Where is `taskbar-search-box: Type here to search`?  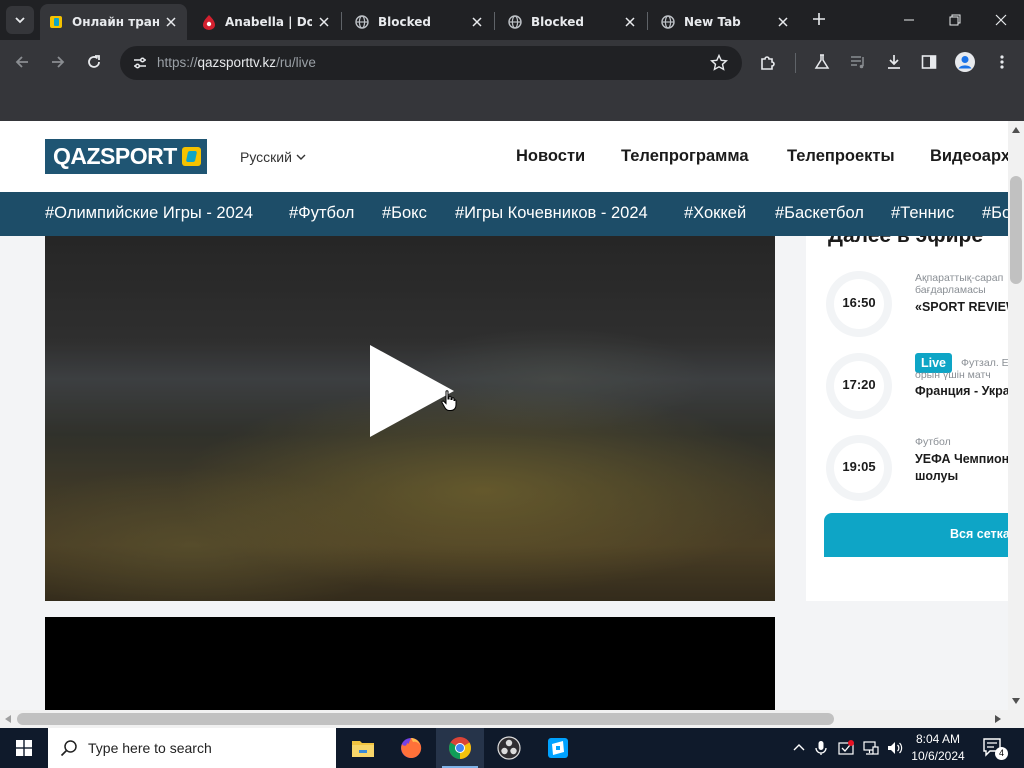
taskbar-search-box: Type here to search is located at coordinates (192, 748).